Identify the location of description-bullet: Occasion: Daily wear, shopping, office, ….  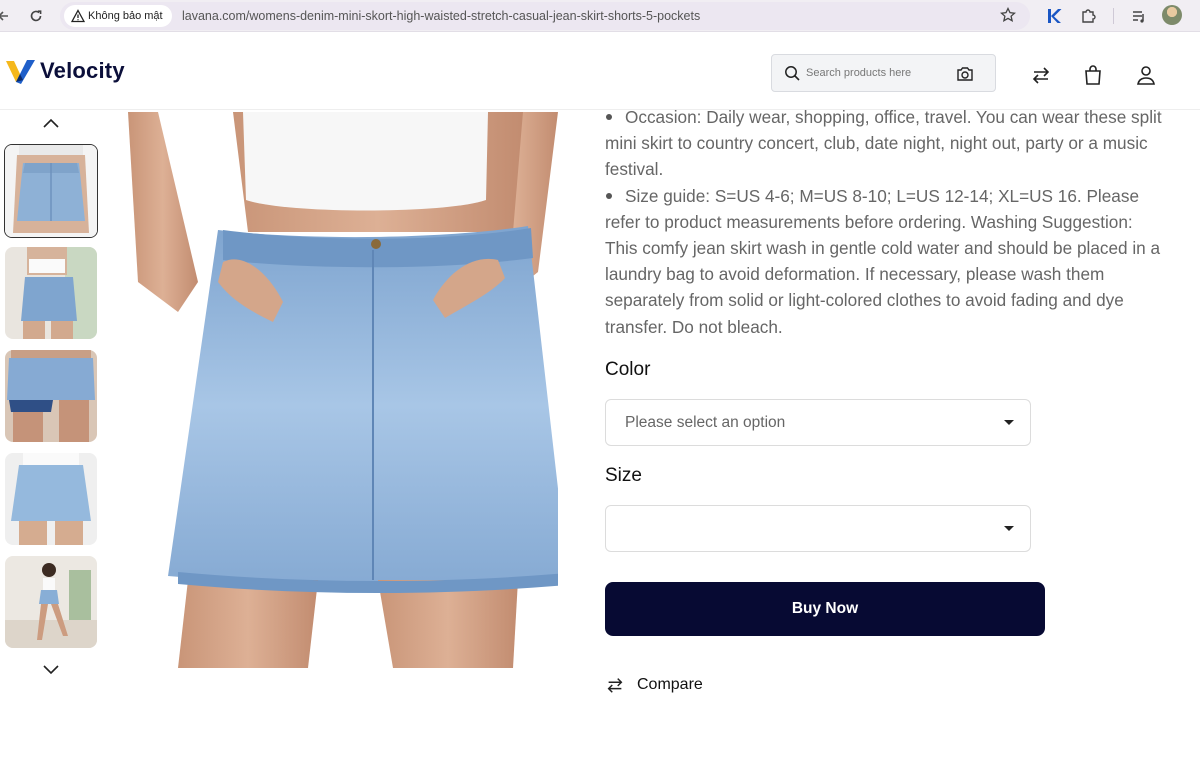
(885, 143).